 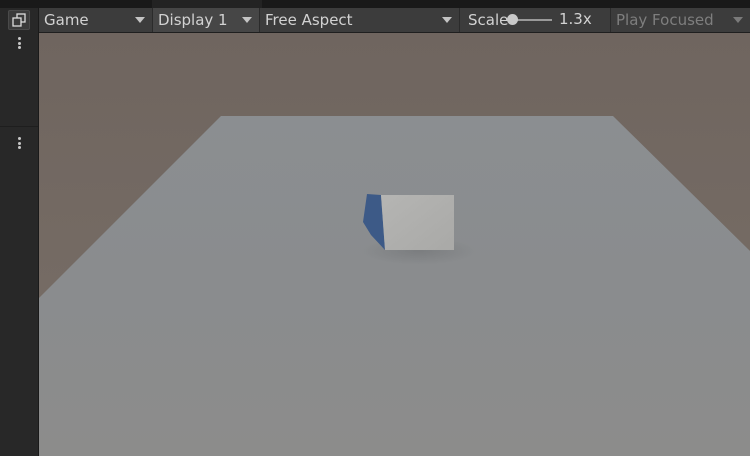 What do you see at coordinates (417, 222) in the screenshot?
I see `cube-front-face` at bounding box center [417, 222].